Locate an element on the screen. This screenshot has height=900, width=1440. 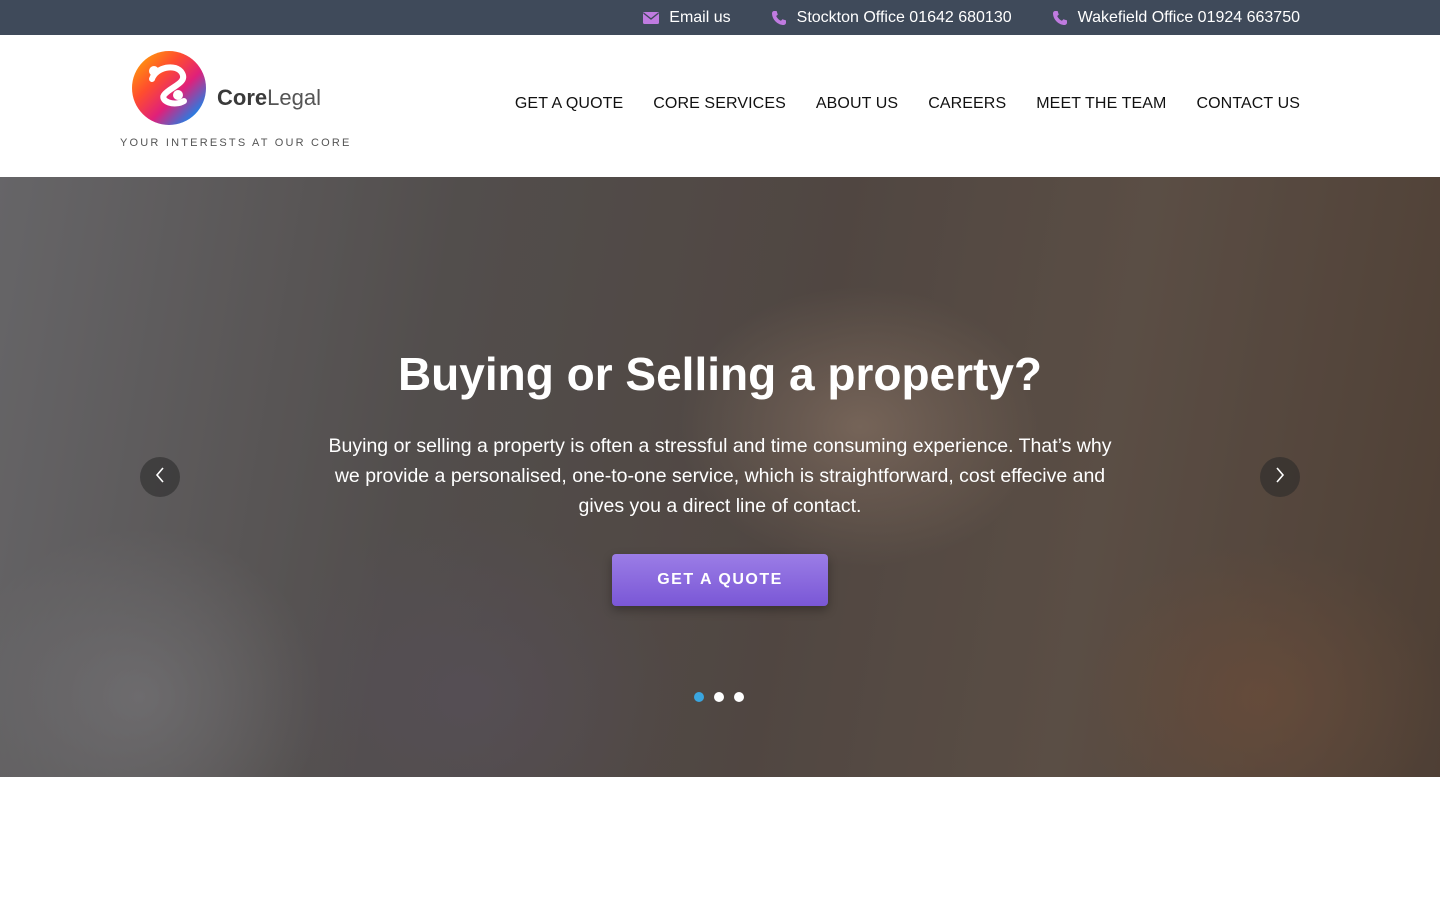
core-legal-logo-mark-icon is located at coordinates (169, 88).